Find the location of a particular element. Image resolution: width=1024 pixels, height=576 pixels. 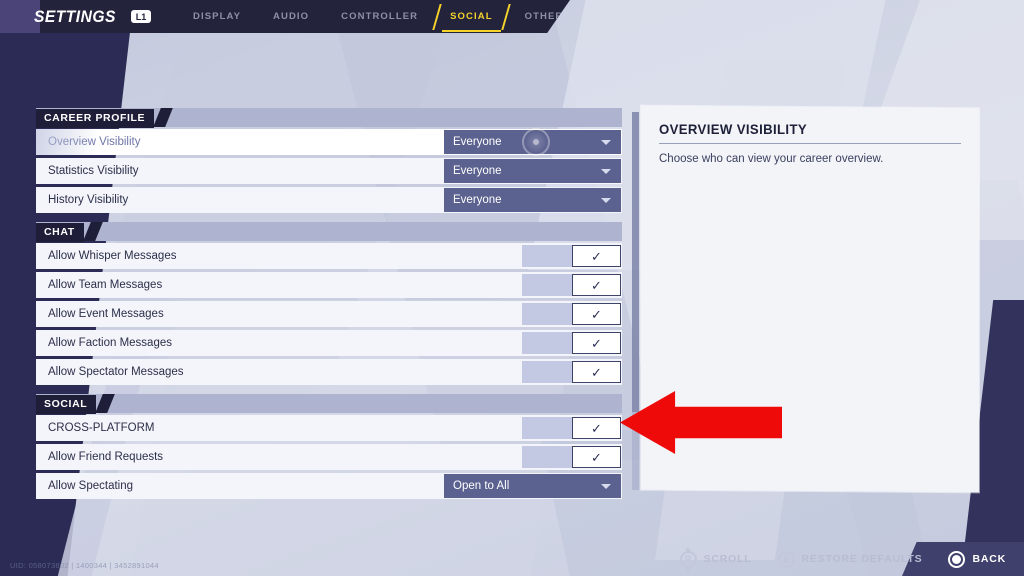

tab-audio: AUDIO is located at coordinates (291, 16).